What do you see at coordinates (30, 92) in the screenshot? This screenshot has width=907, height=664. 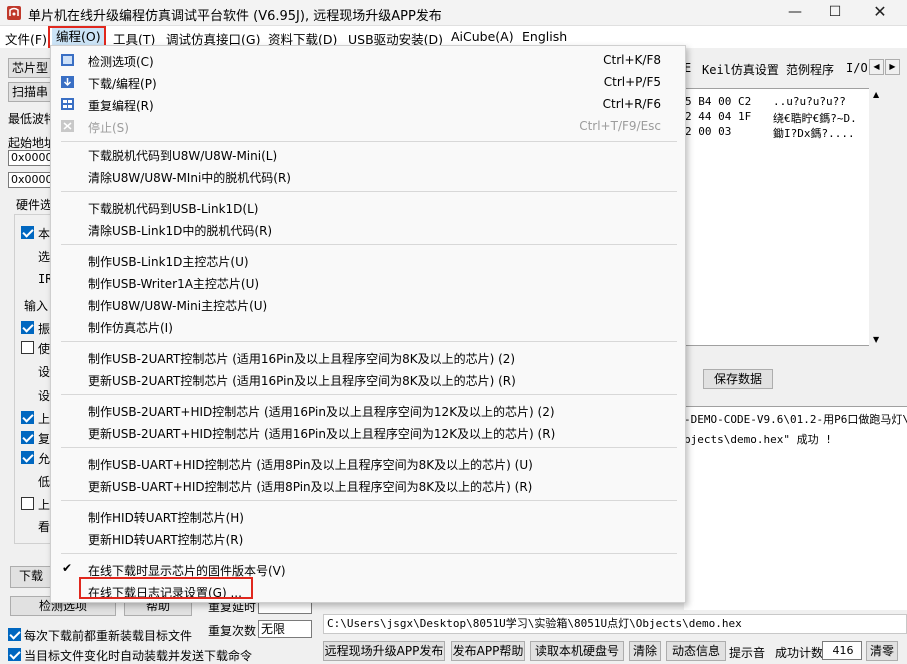 I see `scan-port-button: 扫描串` at bounding box center [30, 92].